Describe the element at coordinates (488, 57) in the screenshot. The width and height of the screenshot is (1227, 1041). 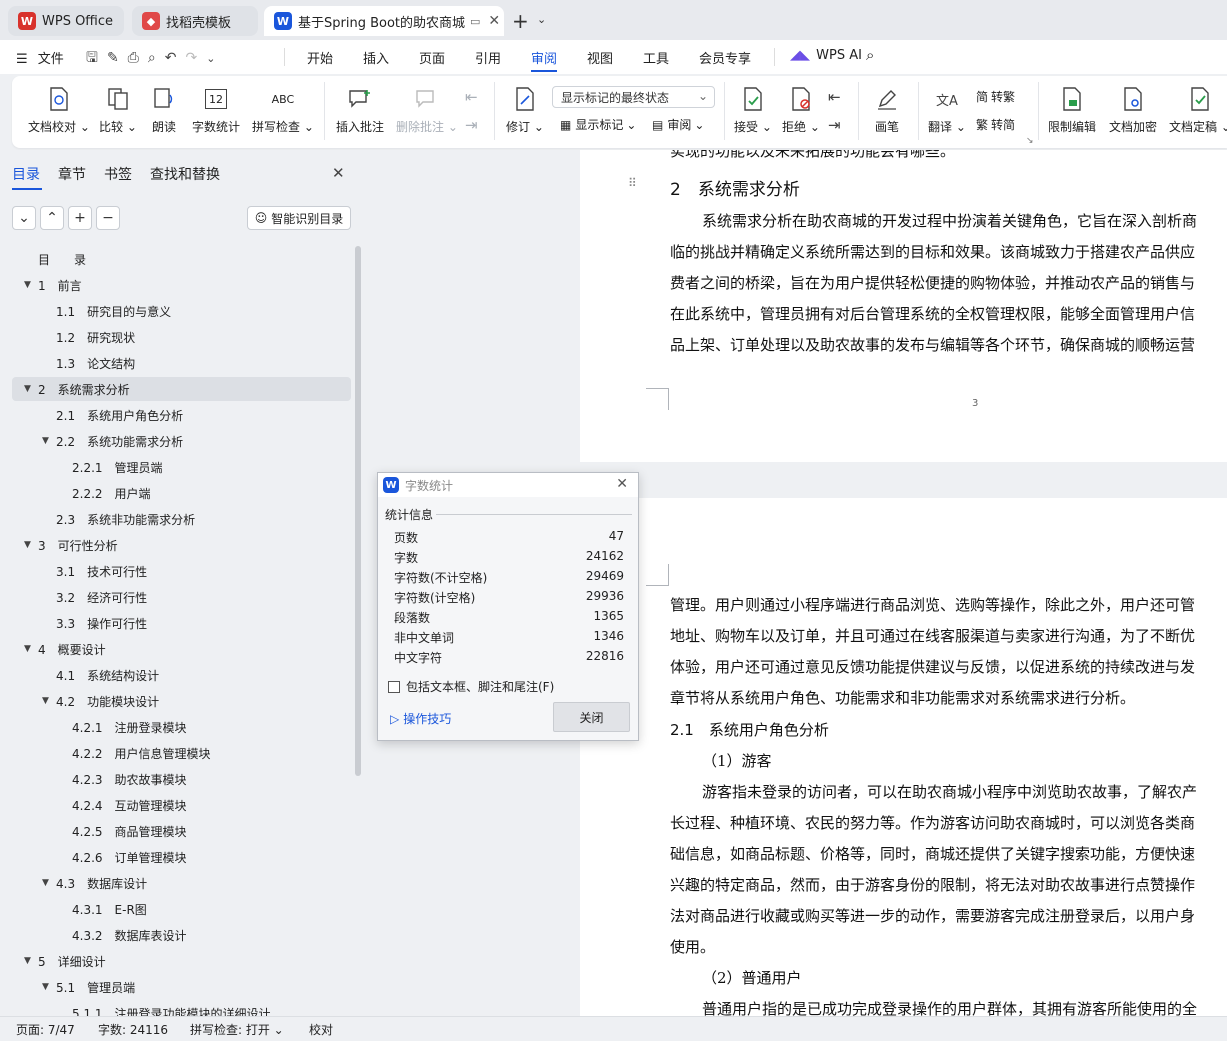
I see `menu-reference: 引用` at that location.